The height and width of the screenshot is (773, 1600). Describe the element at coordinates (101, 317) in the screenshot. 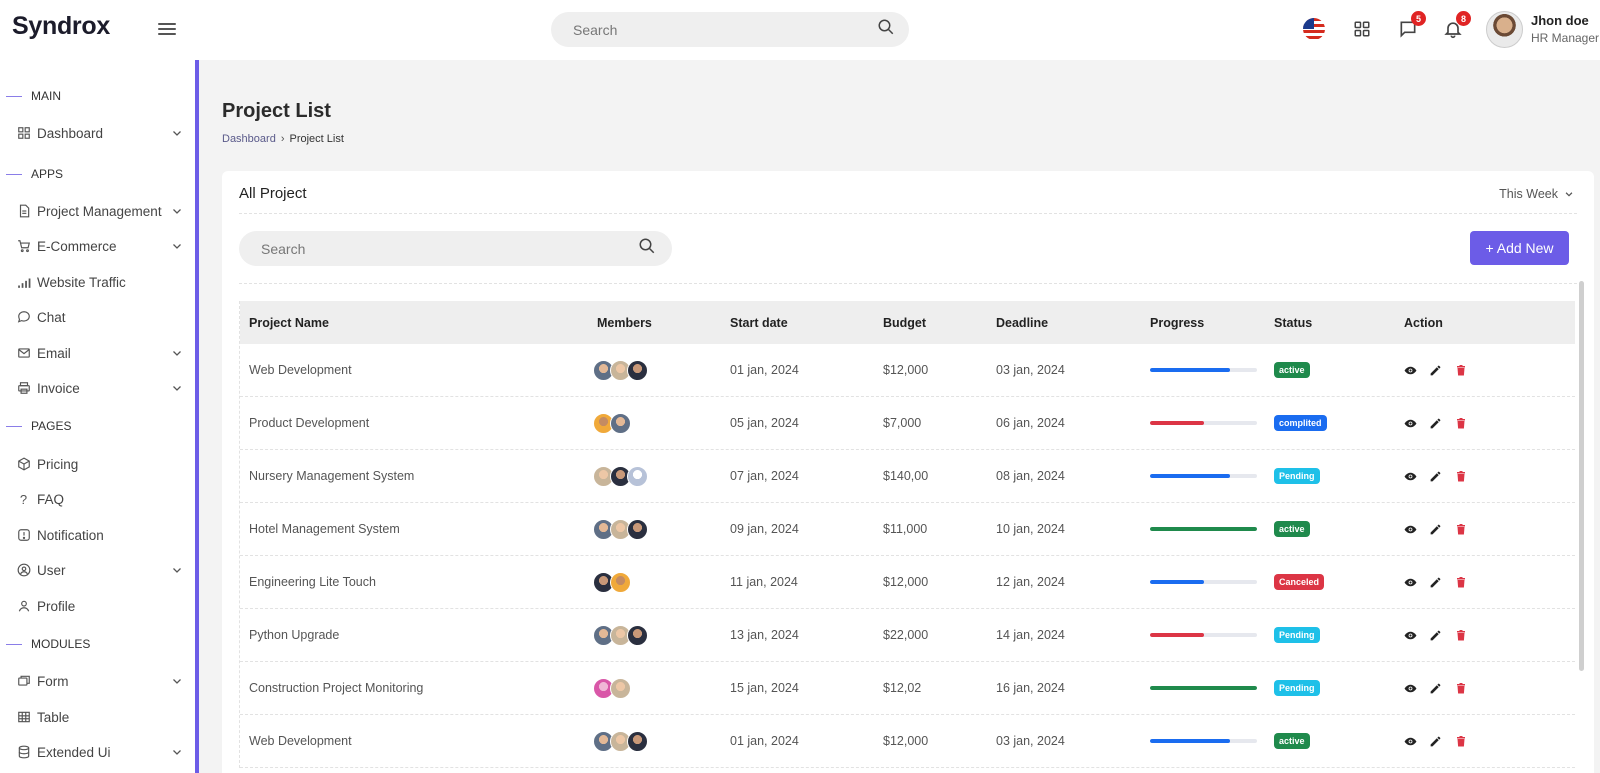

I see `sidebar-item-chat: Chat` at that location.